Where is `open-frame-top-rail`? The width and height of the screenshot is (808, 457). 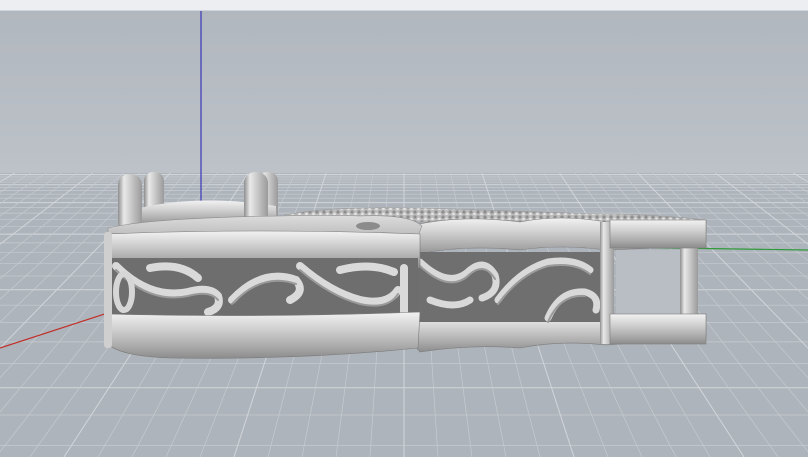 open-frame-top-rail is located at coordinates (658, 234).